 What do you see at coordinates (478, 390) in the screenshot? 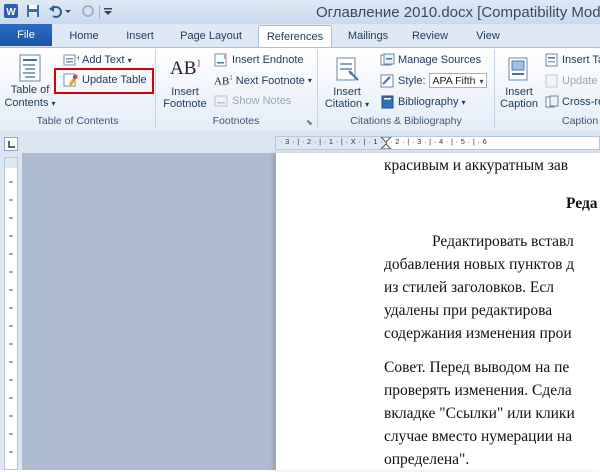
I see `doc-line: проверять изменения. Сдела` at bounding box center [478, 390].